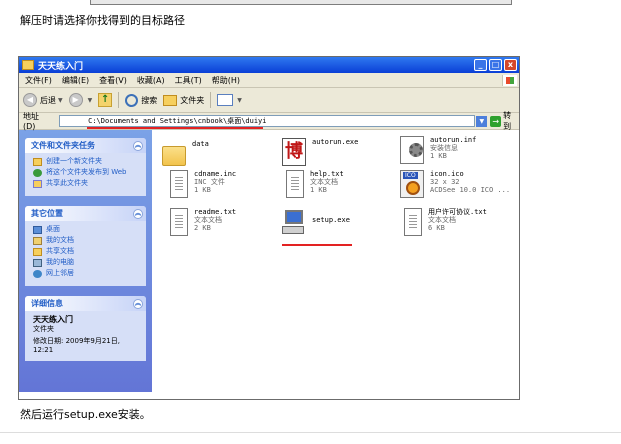 Image resolution: width=621 pixels, height=444 pixels. I want to click on place-label: 桌面, so click(53, 229).